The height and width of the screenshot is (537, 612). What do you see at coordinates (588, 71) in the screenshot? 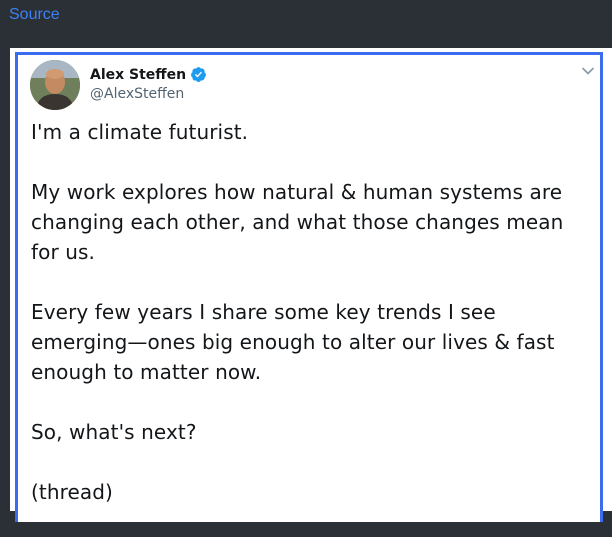
I see `chevron-down-icon` at bounding box center [588, 71].